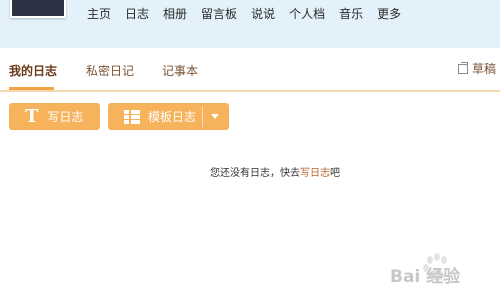  Describe the element at coordinates (463, 68) in the screenshot. I see `drafts-icon` at that location.